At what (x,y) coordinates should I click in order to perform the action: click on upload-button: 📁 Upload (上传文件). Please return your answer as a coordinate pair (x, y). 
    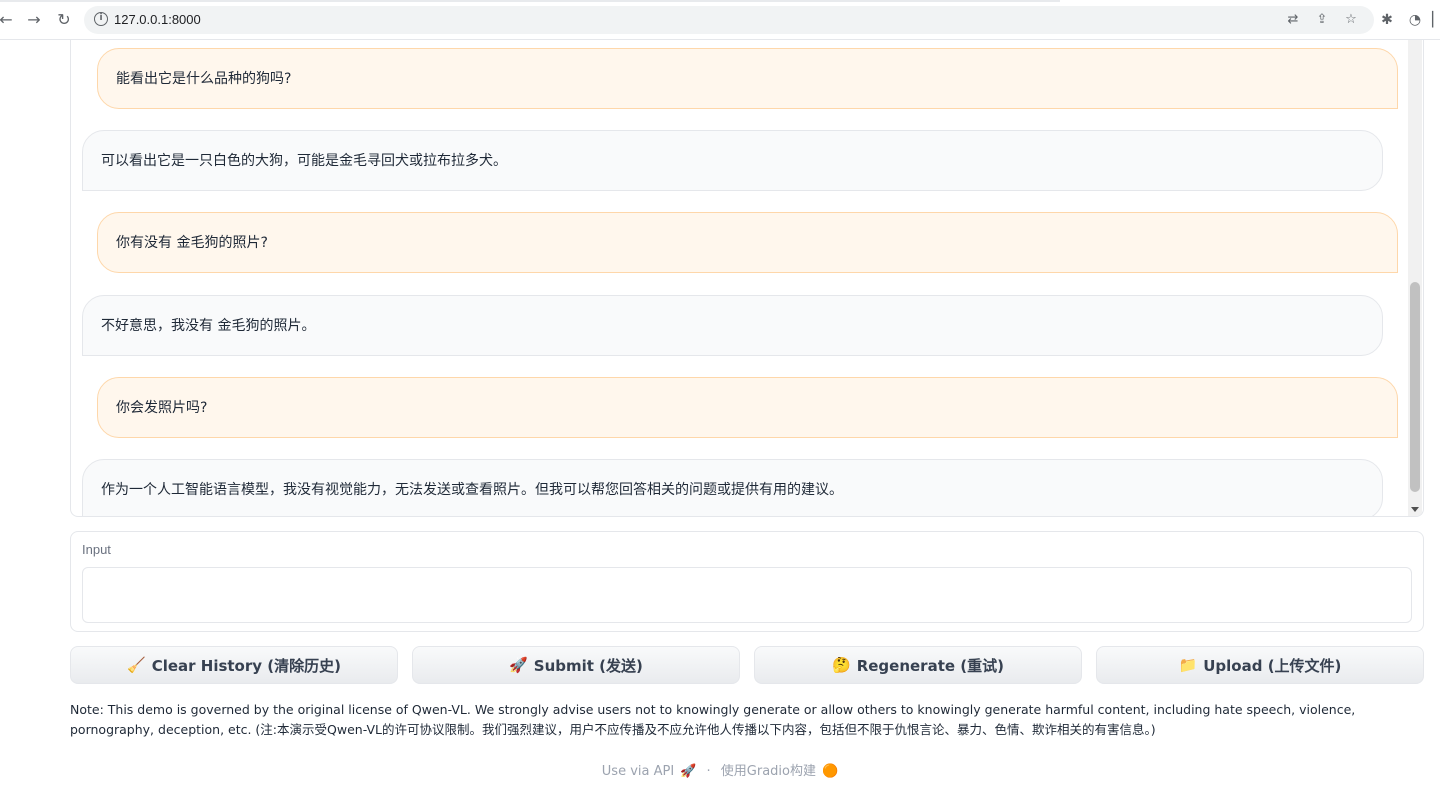
    Looking at the image, I should click on (1260, 665).